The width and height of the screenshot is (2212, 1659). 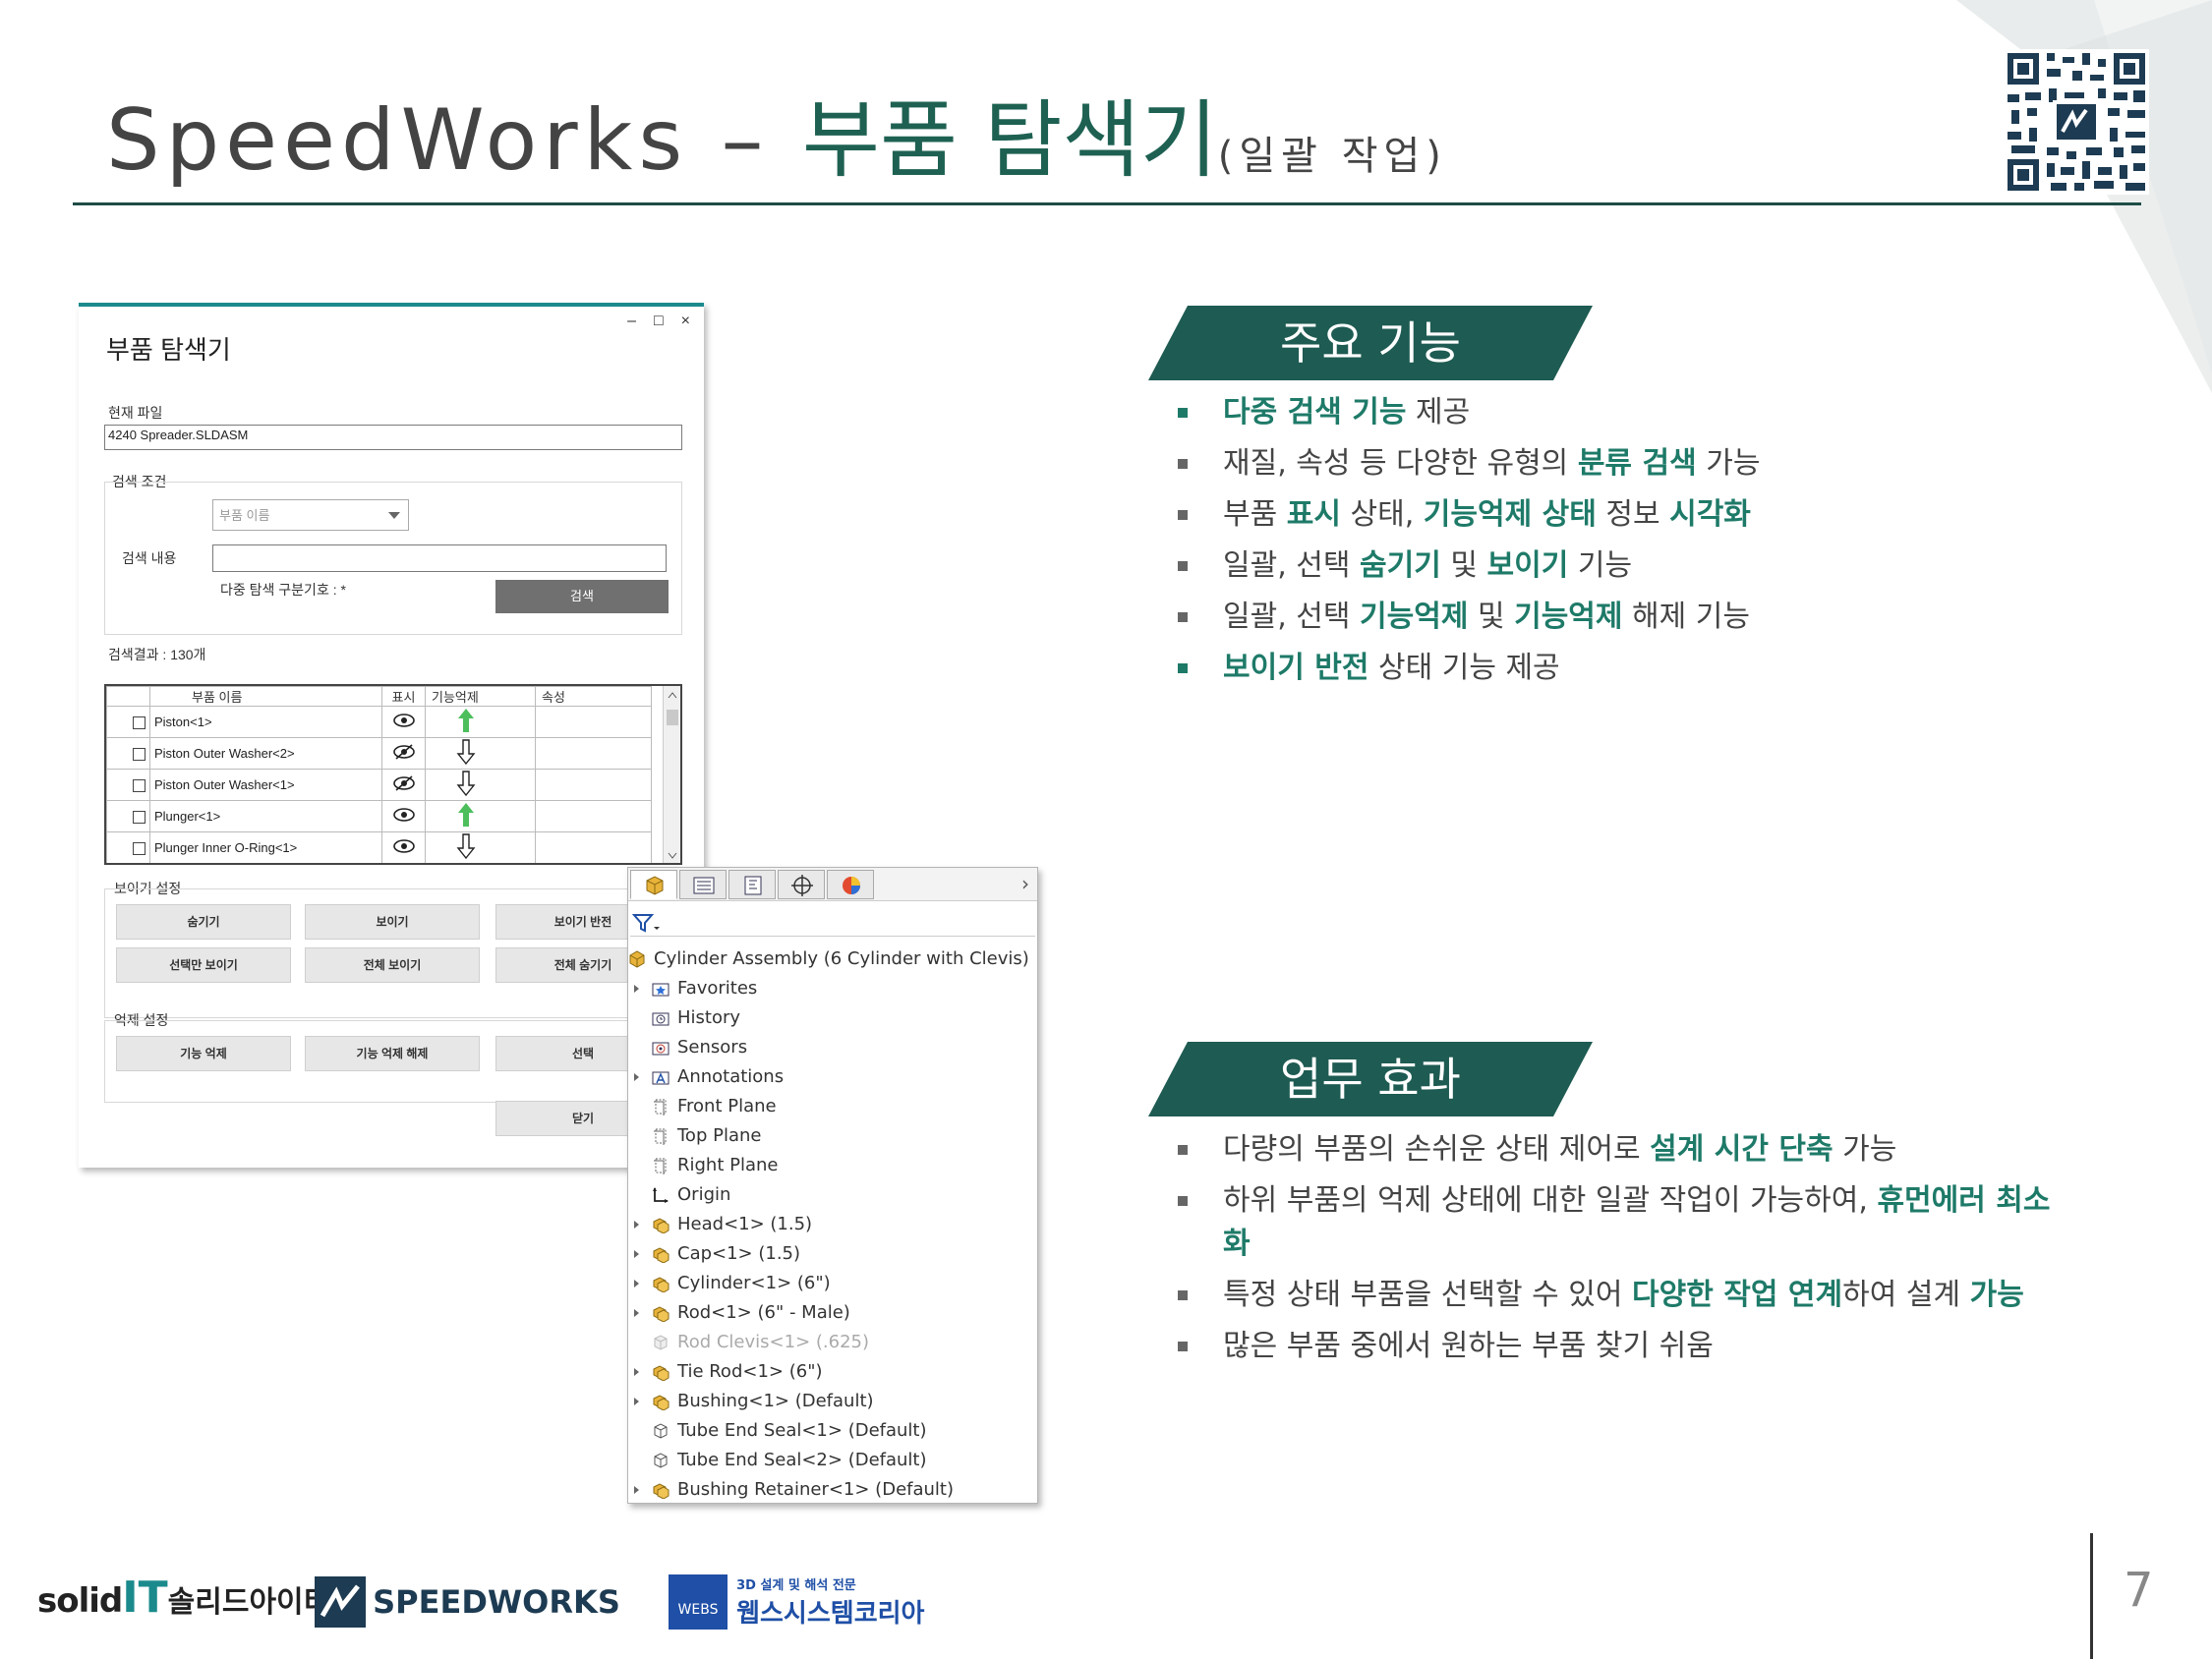 I want to click on webs-logo: WEBS 3D 설계 및 해석 전문 웹스시스템코리아, so click(x=796, y=1602).